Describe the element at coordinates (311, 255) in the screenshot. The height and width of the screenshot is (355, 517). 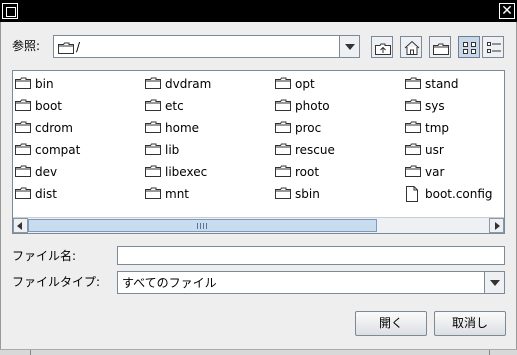
I see `file-name-input` at that location.